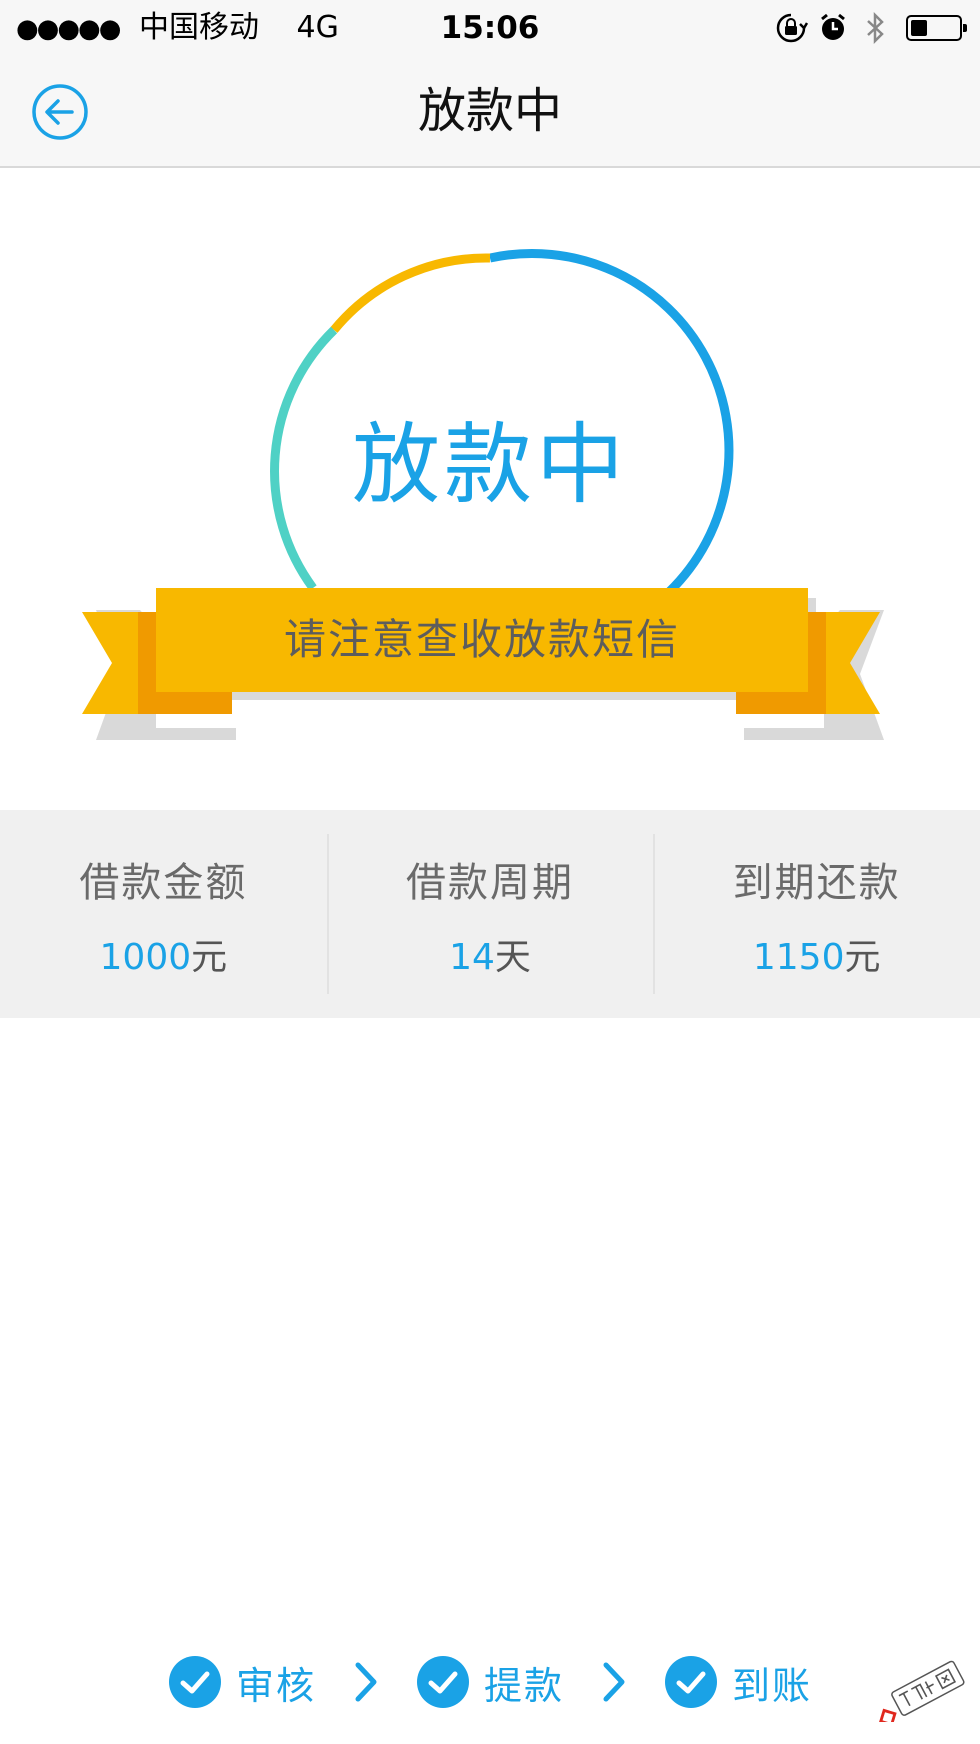 This screenshot has height=1744, width=980. I want to click on summary-term: 借款周期 14天, so click(490, 914).